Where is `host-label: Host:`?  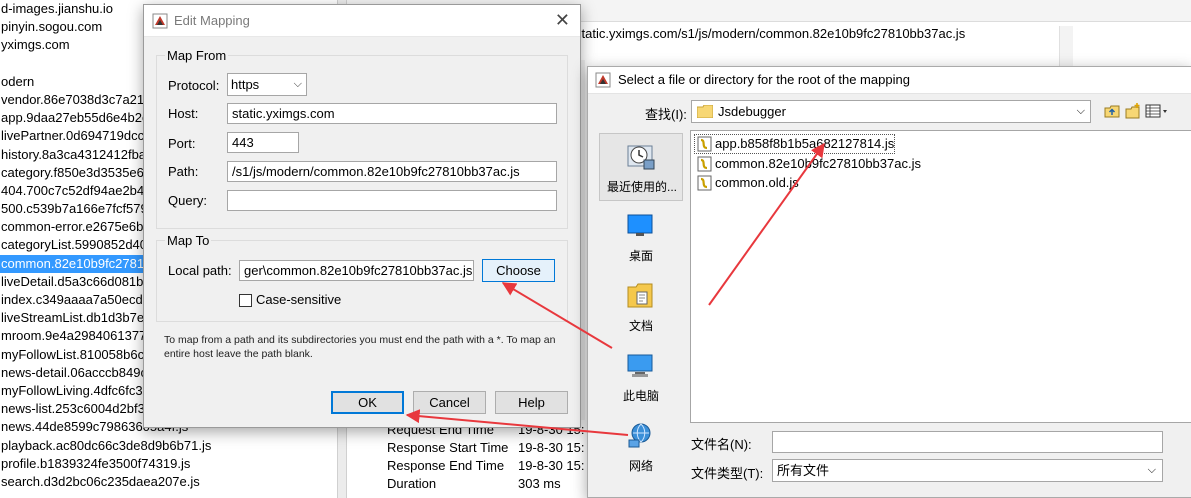 host-label: Host: is located at coordinates (183, 113).